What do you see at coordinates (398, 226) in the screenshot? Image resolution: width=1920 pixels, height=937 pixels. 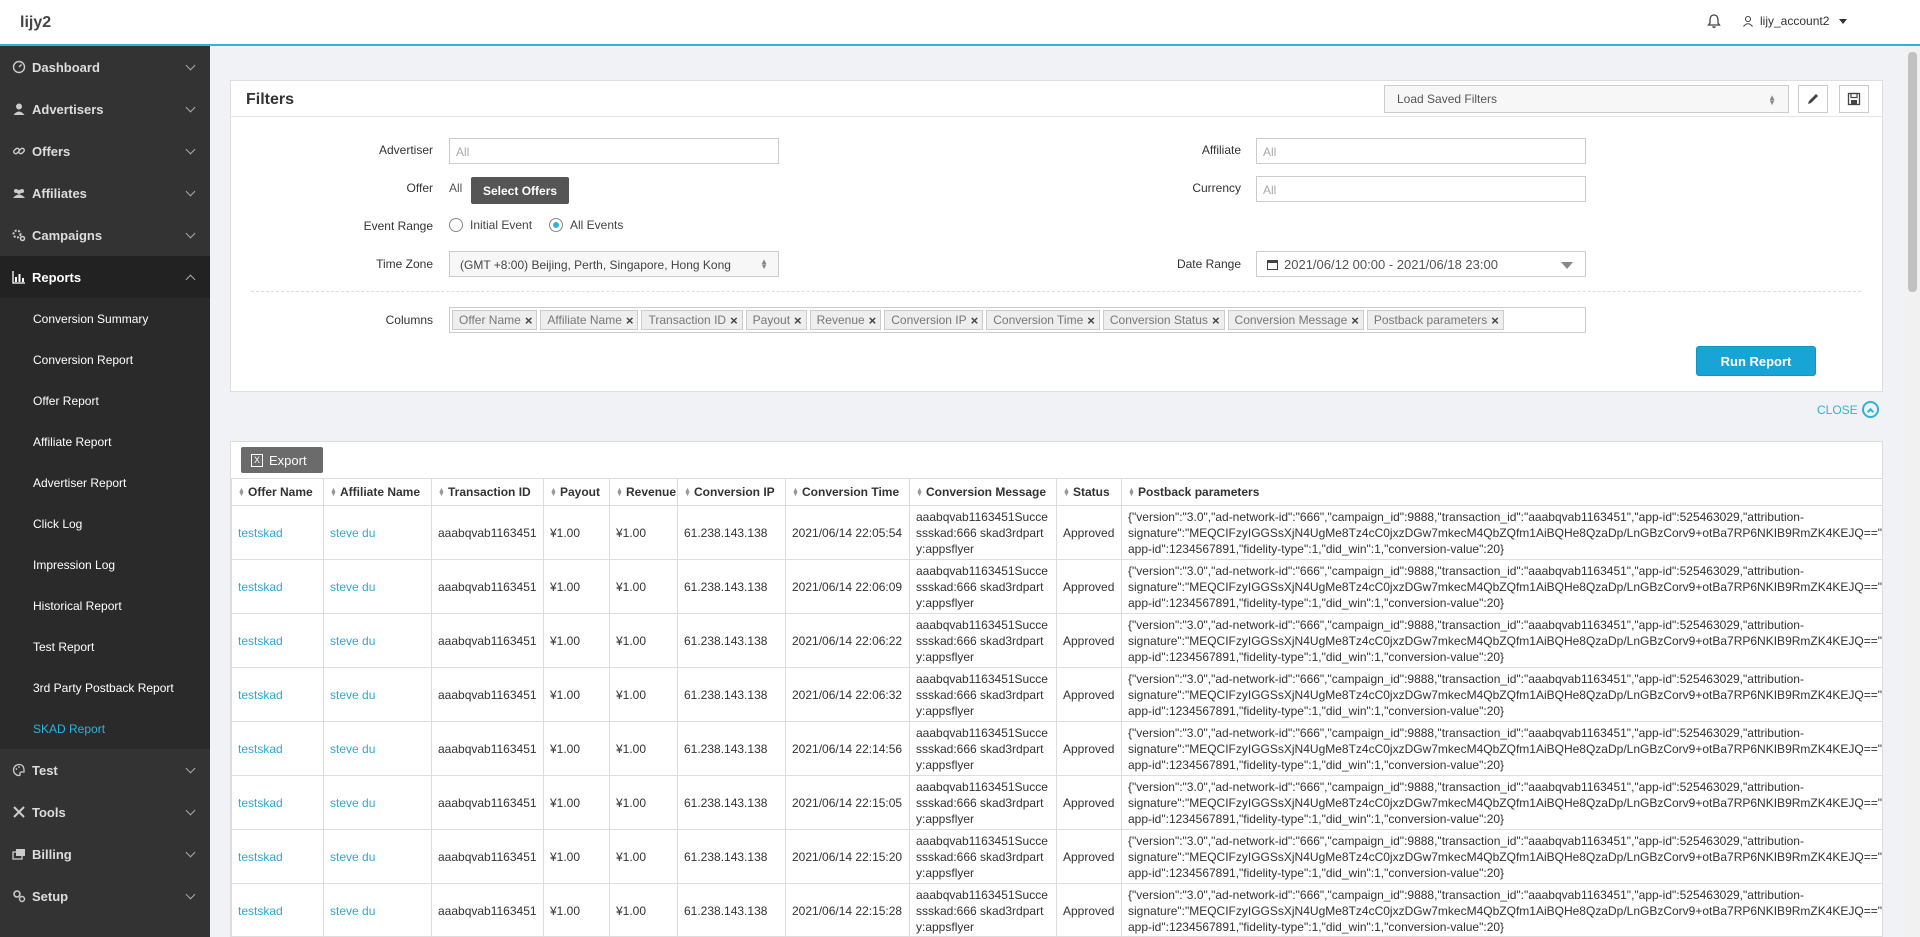 I see `event-range-label: Event Range` at bounding box center [398, 226].